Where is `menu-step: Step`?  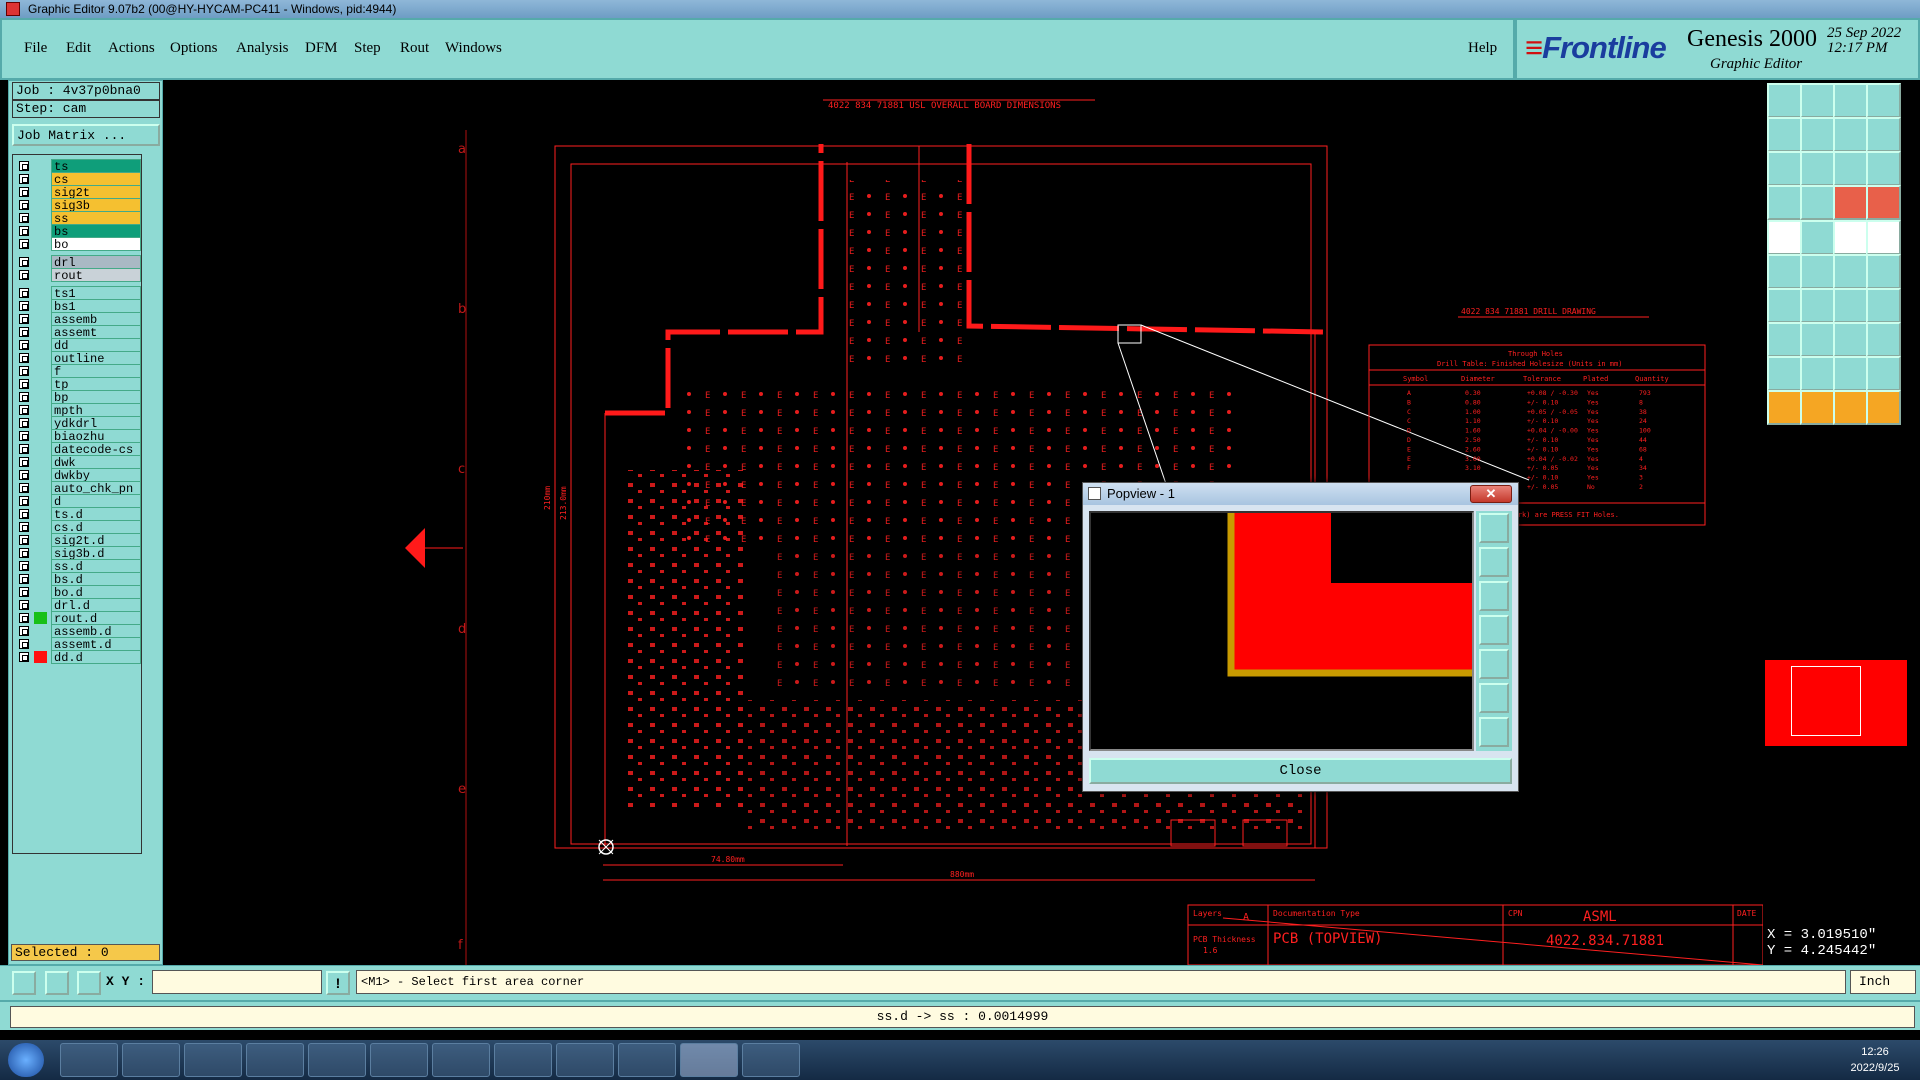
menu-step: Step is located at coordinates (367, 48).